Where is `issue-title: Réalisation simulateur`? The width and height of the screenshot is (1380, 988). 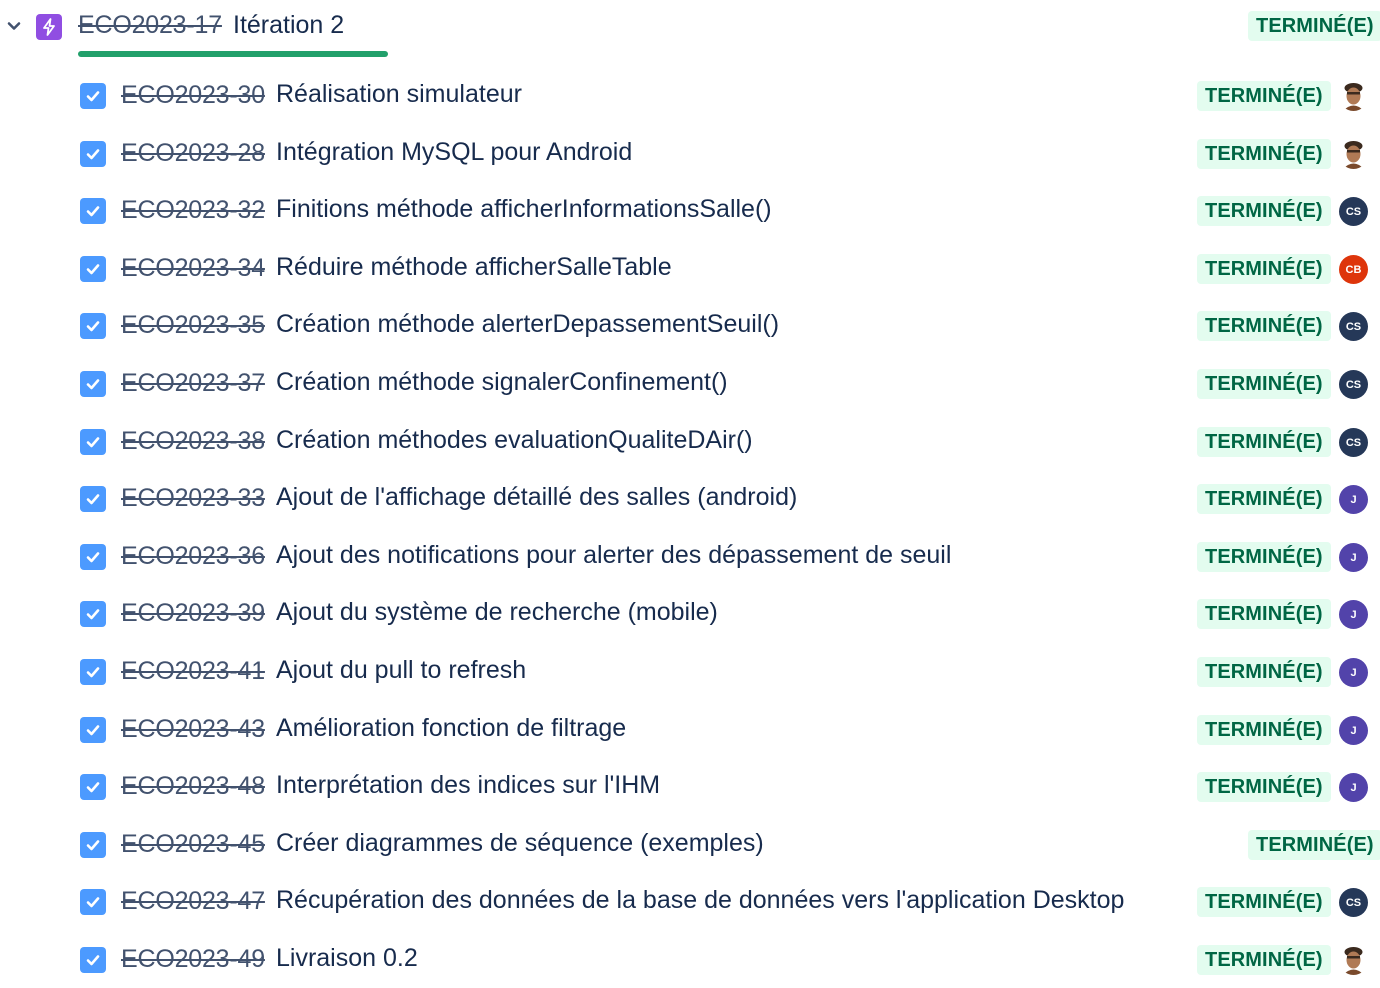
issue-title: Réalisation simulateur is located at coordinates (399, 94).